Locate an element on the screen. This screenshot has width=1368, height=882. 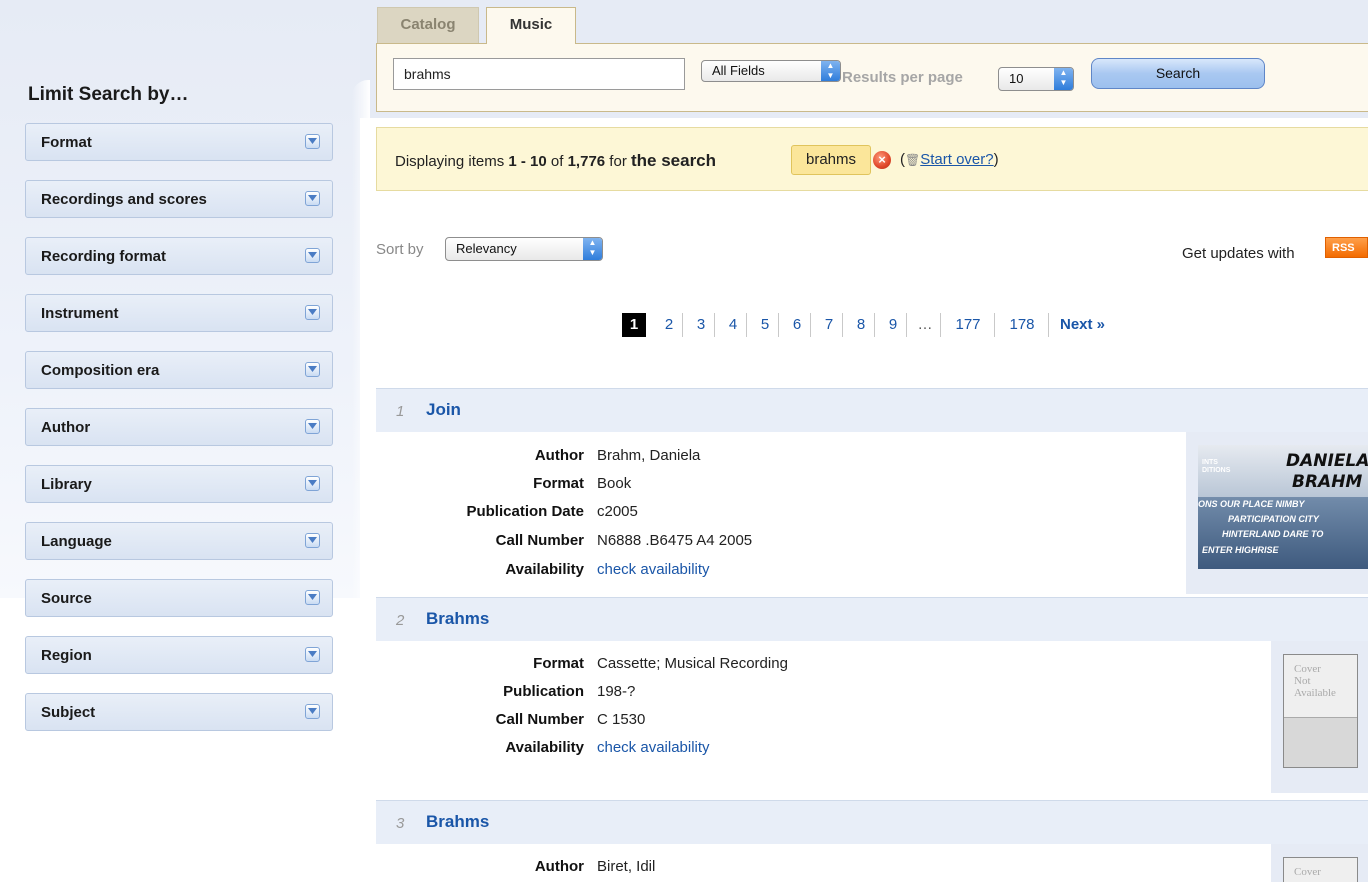
cover-not-available-image: Cover is located at coordinates (1320, 869).